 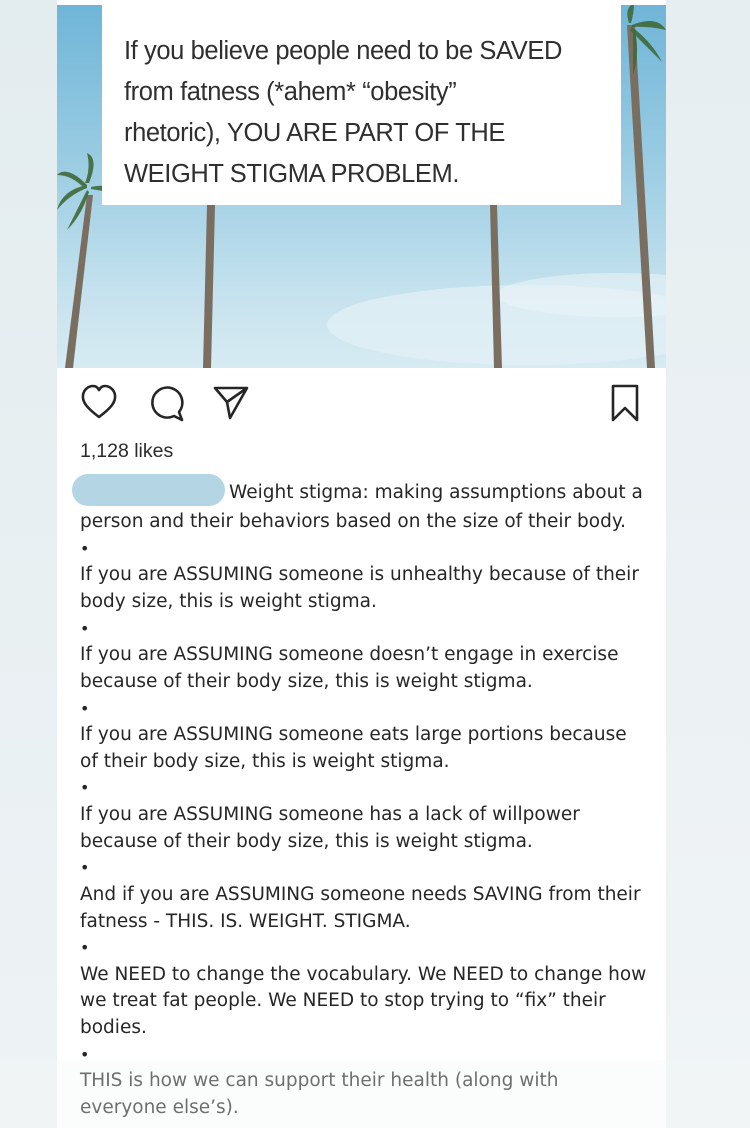 I want to click on quote-line: WEIGHT STIGMA PROBLEM., so click(x=292, y=174).